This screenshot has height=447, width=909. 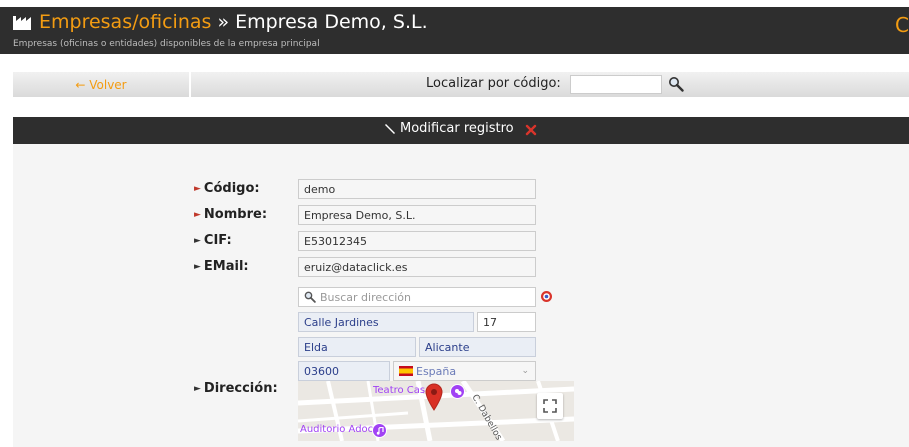 What do you see at coordinates (226, 266) in the screenshot?
I see `email-label-text: EMail:` at bounding box center [226, 266].